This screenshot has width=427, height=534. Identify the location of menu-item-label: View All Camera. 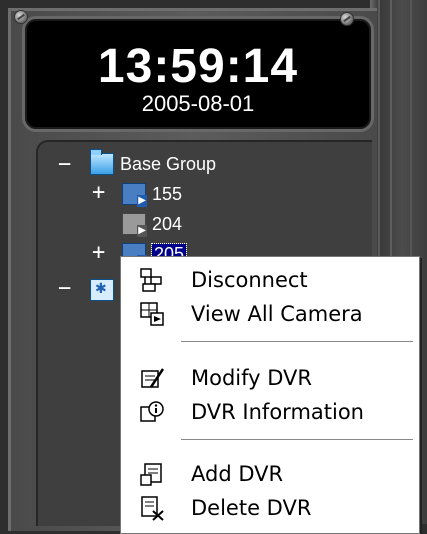
(277, 314).